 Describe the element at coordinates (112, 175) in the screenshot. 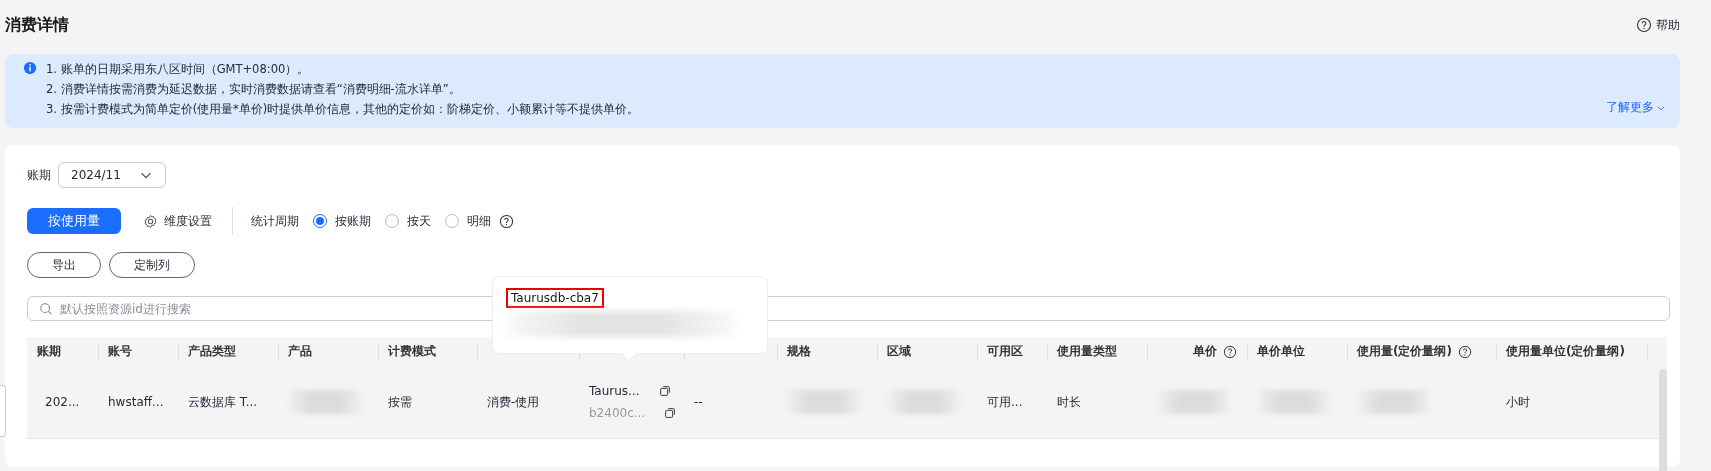

I see `period-select: 2024/11` at that location.